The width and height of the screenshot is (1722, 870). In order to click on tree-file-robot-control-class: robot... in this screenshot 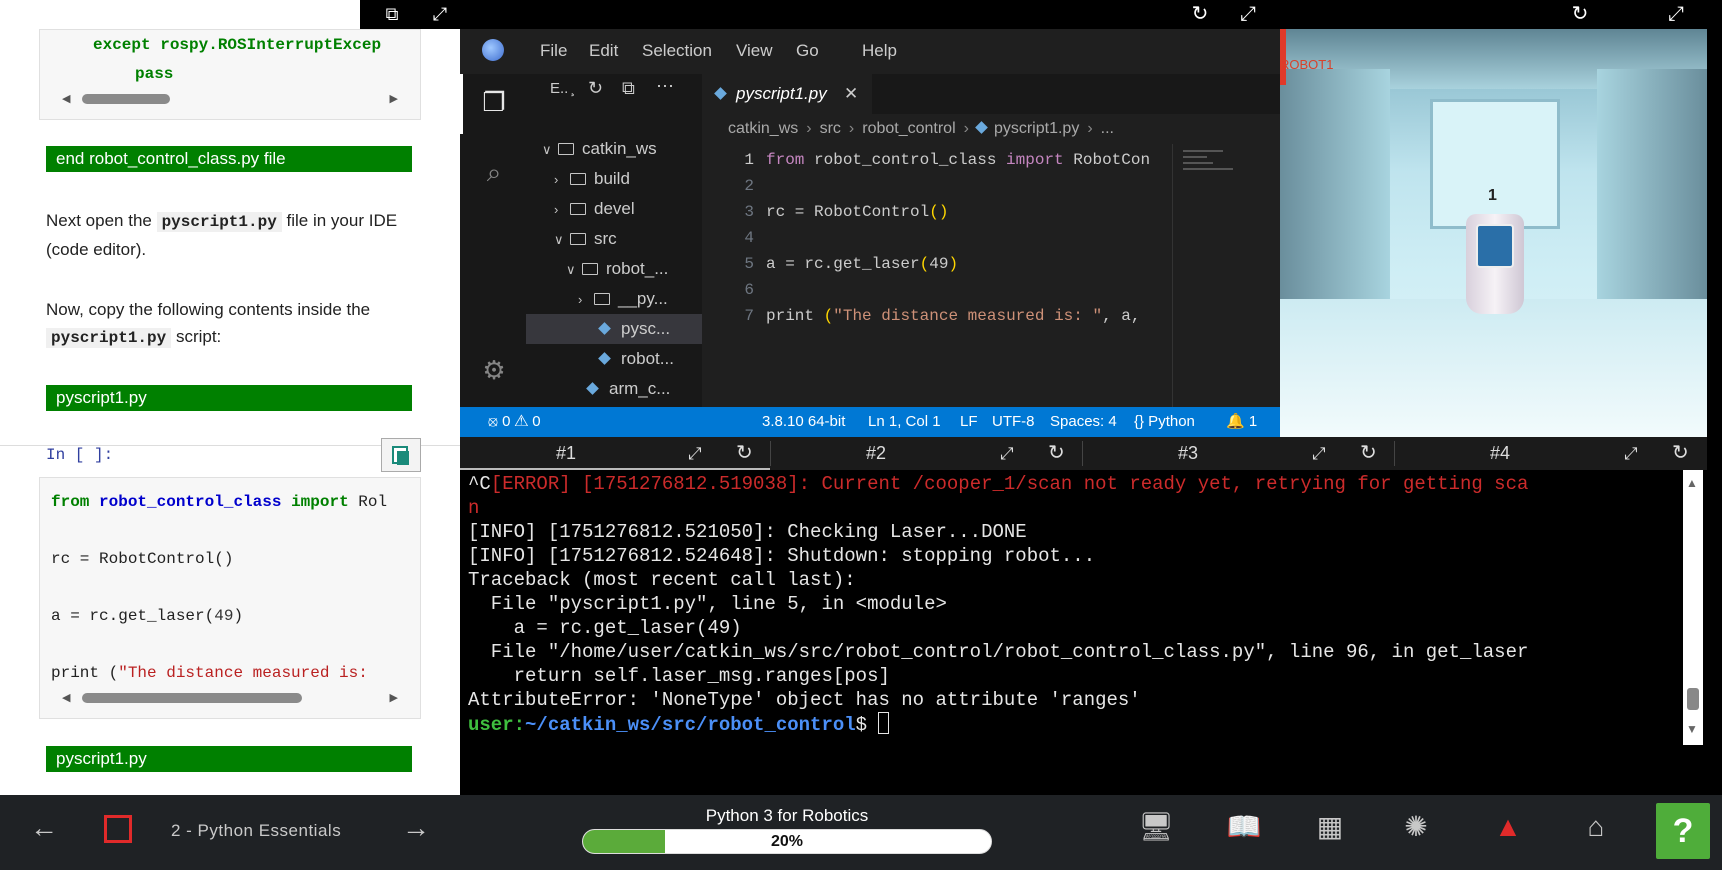, I will do `click(614, 359)`.